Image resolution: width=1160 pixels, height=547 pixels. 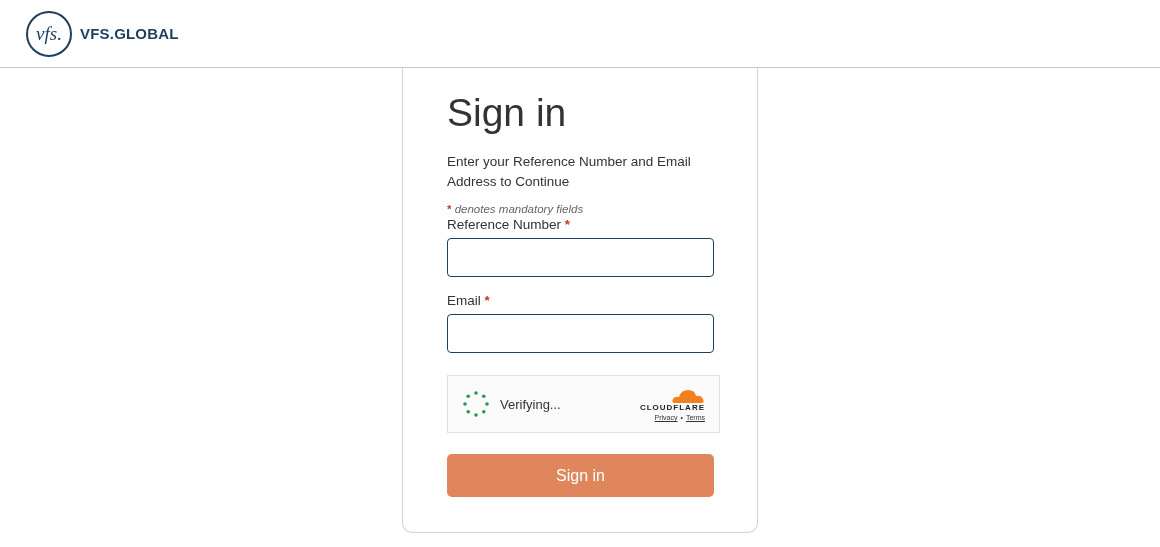 I want to click on page-title: Sign in, so click(x=507, y=113).